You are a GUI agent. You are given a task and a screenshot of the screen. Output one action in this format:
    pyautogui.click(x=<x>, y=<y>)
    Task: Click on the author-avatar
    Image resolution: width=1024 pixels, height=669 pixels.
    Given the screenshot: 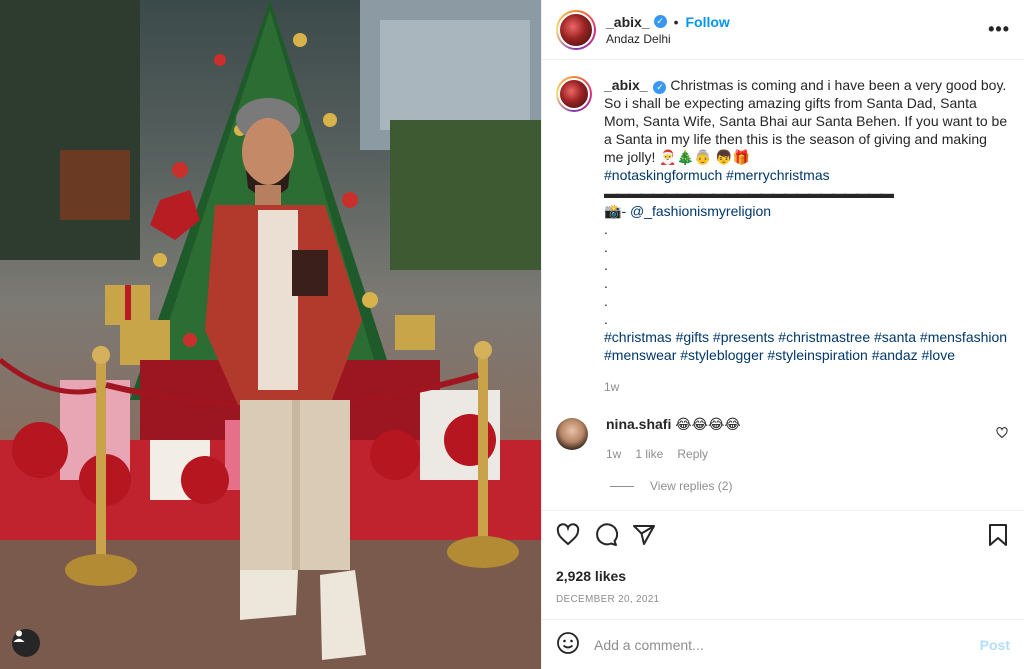 What is the action you would take?
    pyautogui.click(x=576, y=29)
    